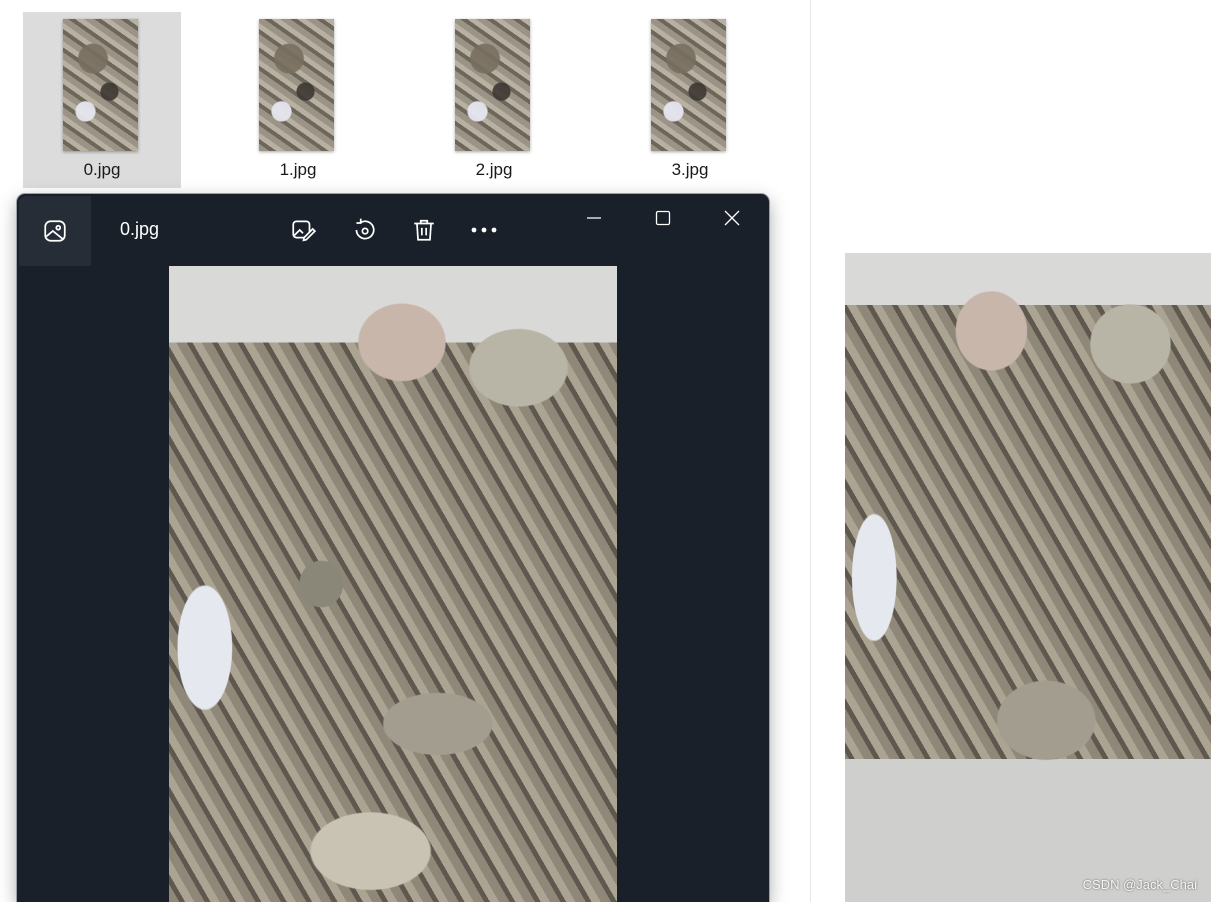  I want to click on minimize-icon, so click(594, 218).